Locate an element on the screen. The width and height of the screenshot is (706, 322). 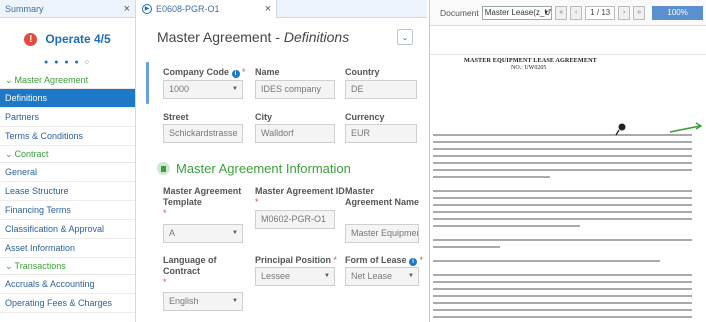
agreement-id-label-text: Master Agreement ID is located at coordinates (300, 191).